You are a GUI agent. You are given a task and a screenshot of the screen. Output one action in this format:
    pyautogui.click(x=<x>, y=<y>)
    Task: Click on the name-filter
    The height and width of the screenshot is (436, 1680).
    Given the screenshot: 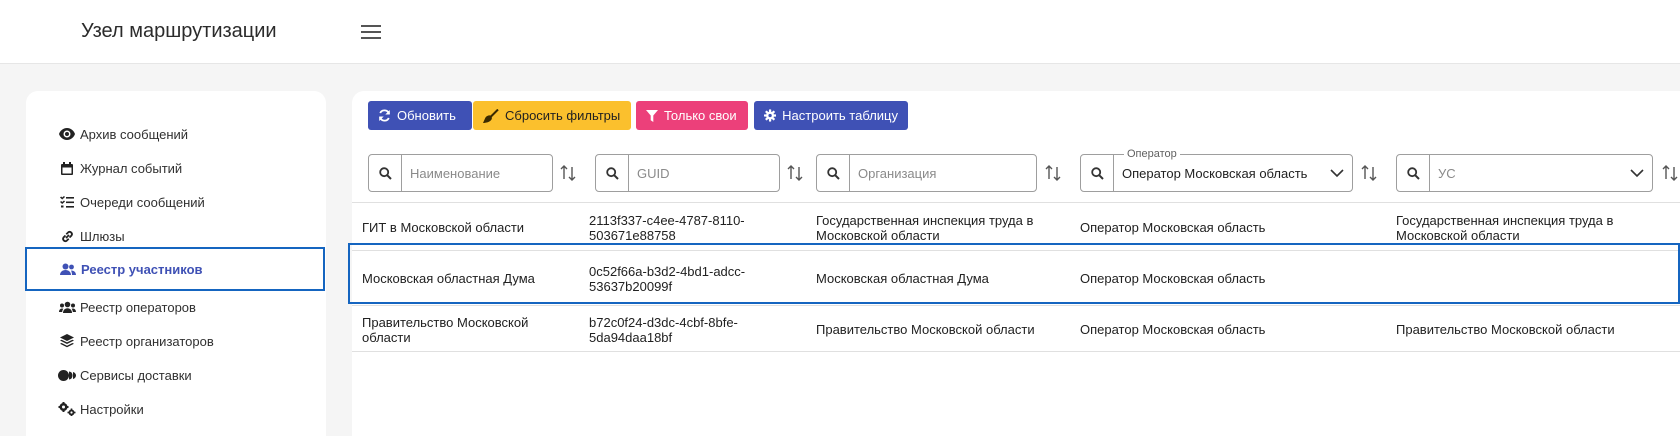 What is the action you would take?
    pyautogui.click(x=472, y=173)
    